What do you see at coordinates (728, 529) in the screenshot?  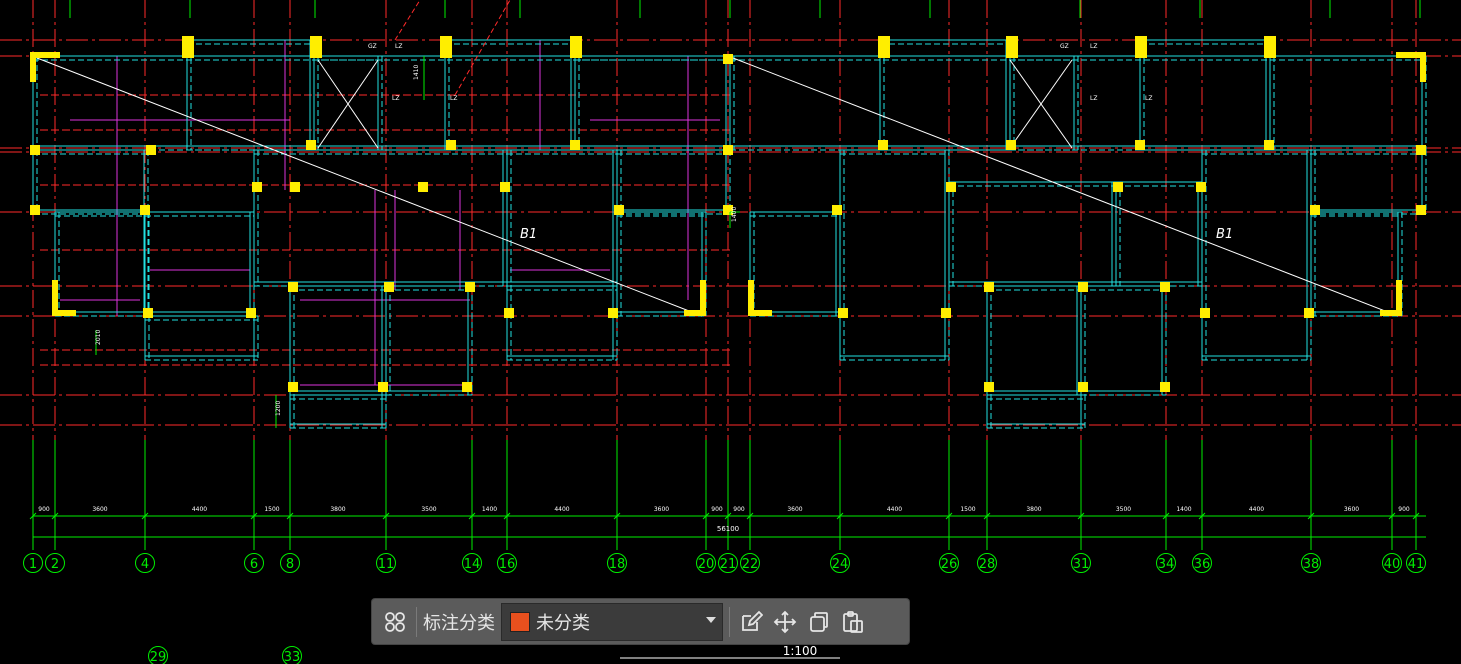 I see `total-dimension-label: 56100` at bounding box center [728, 529].